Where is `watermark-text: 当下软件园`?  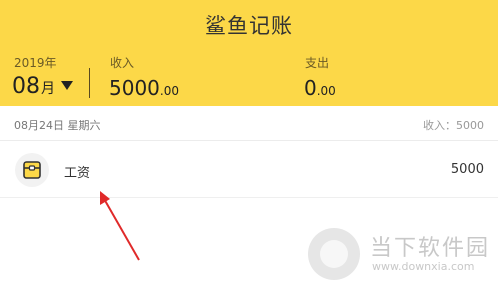
watermark-text: 当下软件园 is located at coordinates (430, 248).